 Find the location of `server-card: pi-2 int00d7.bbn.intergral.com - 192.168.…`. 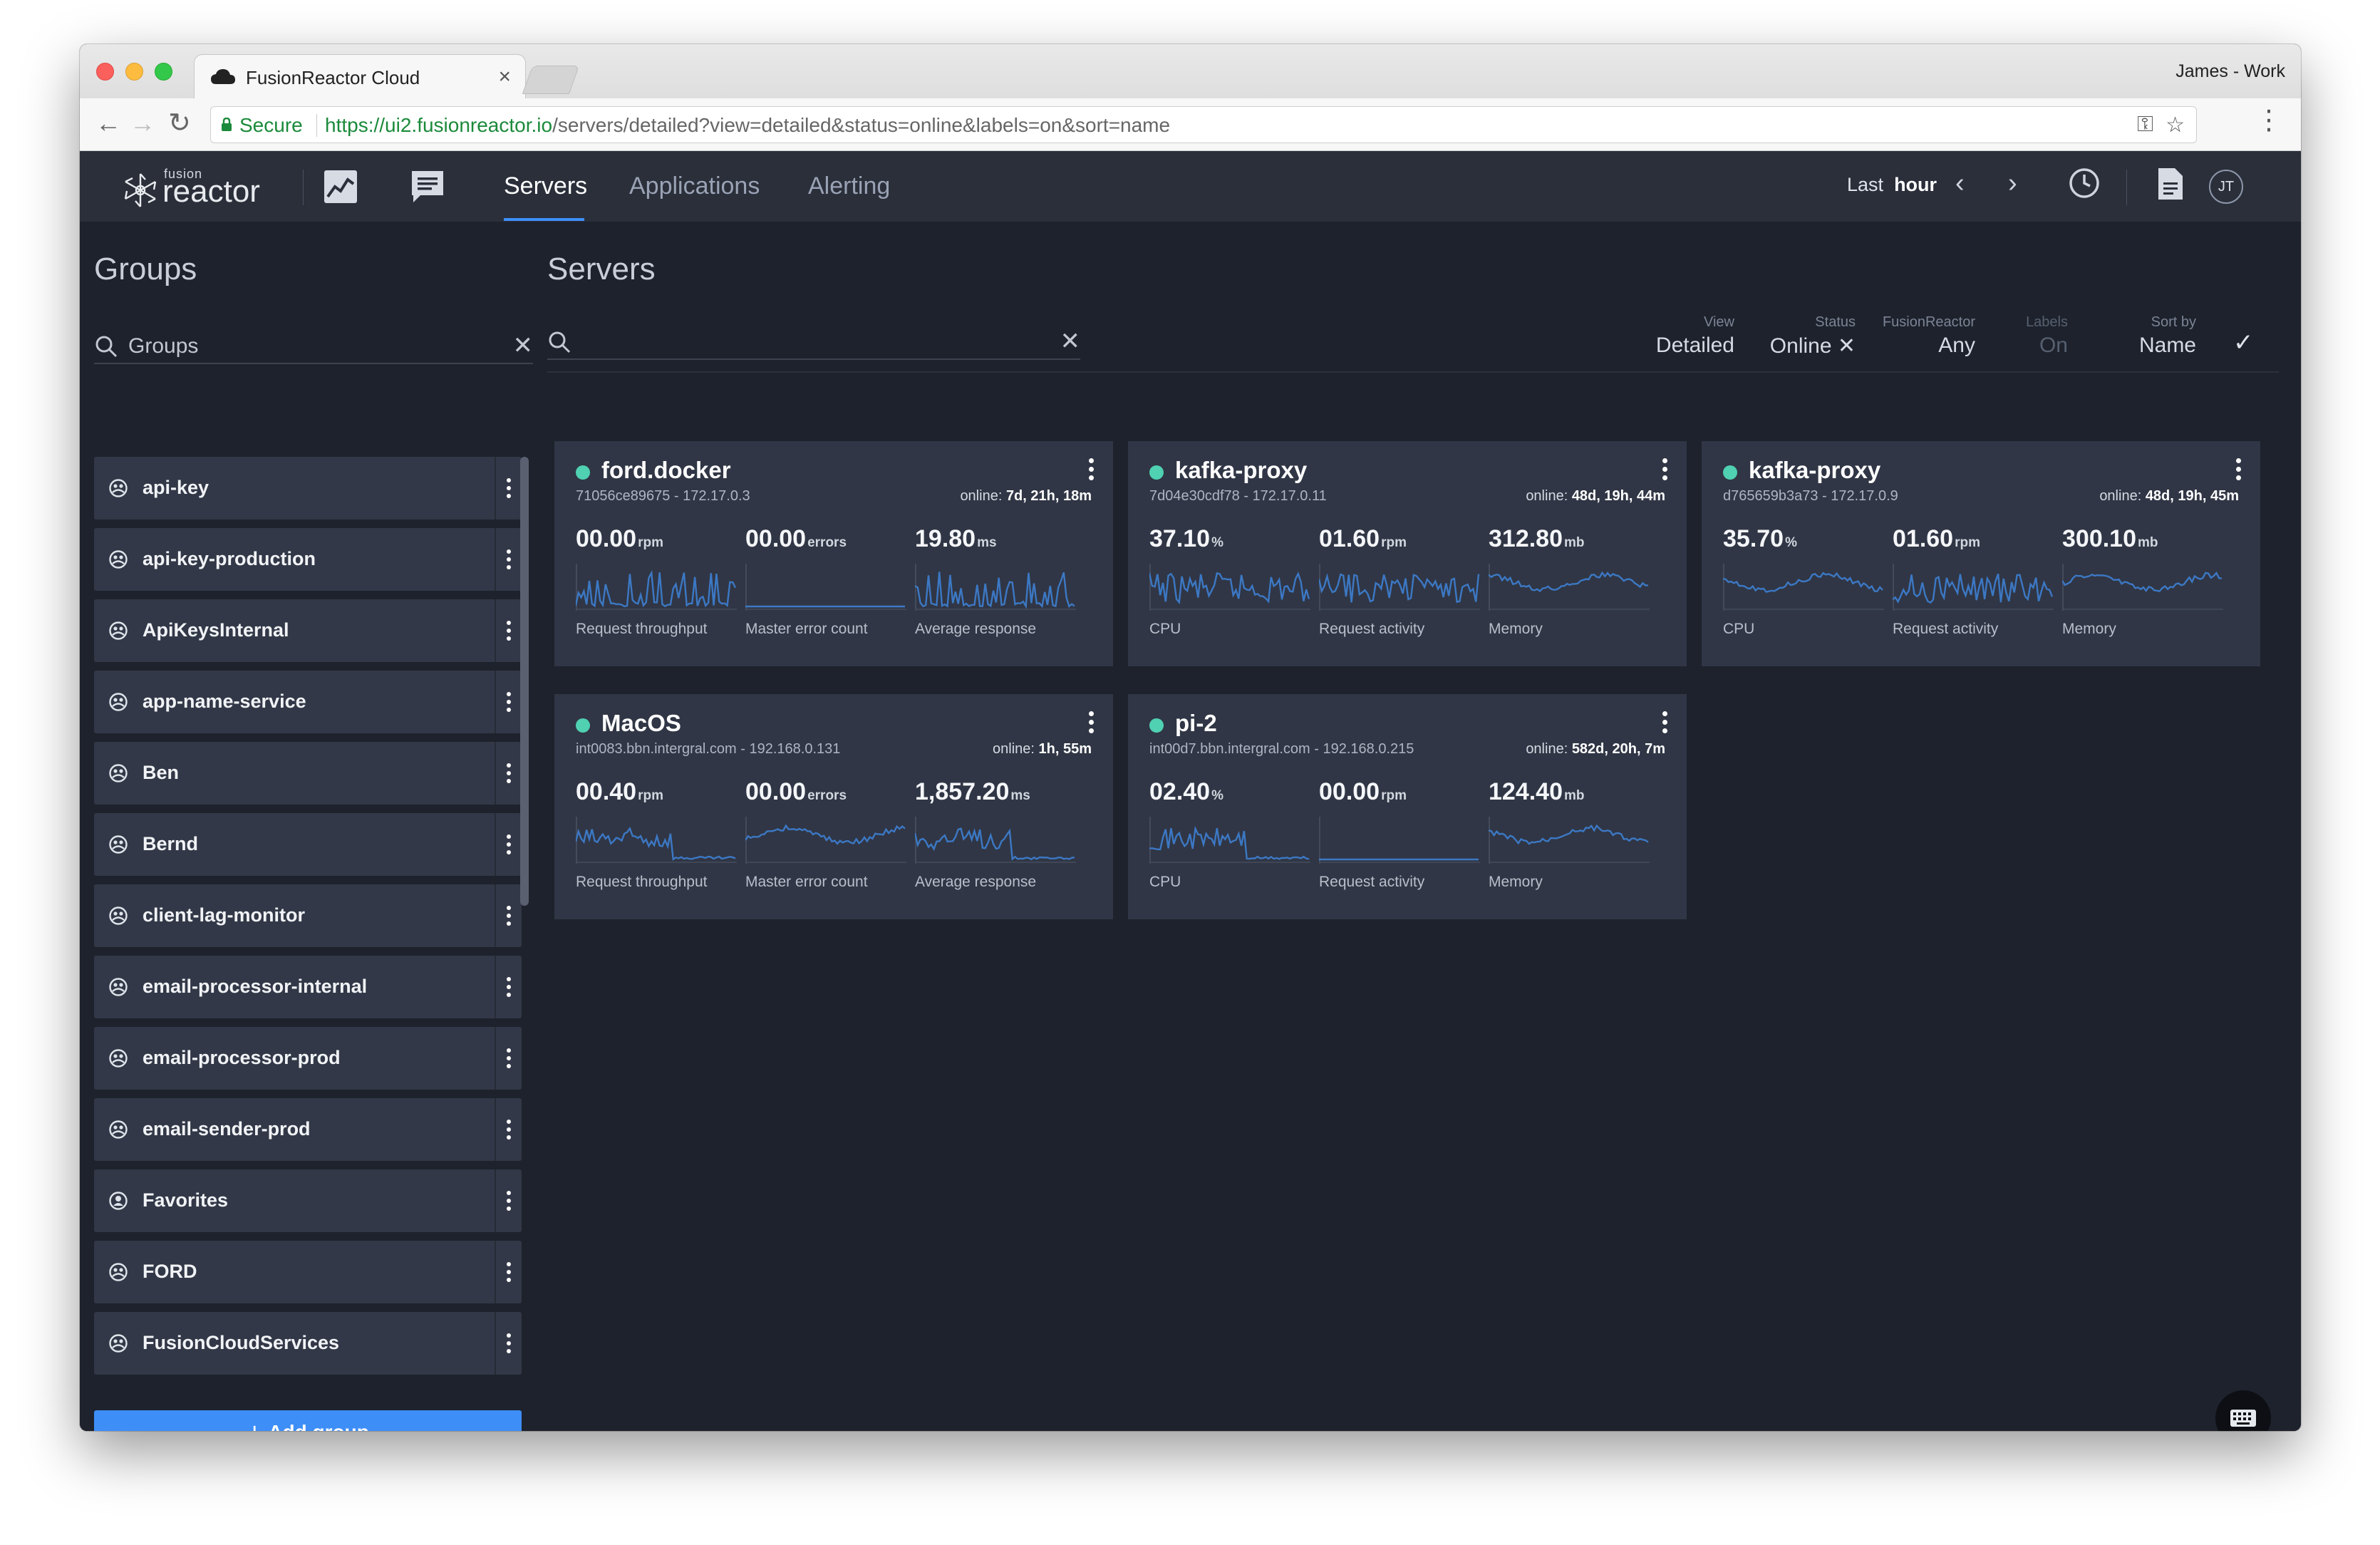

server-card: pi-2 int00d7.bbn.intergral.com - 192.168.… is located at coordinates (1407, 806).